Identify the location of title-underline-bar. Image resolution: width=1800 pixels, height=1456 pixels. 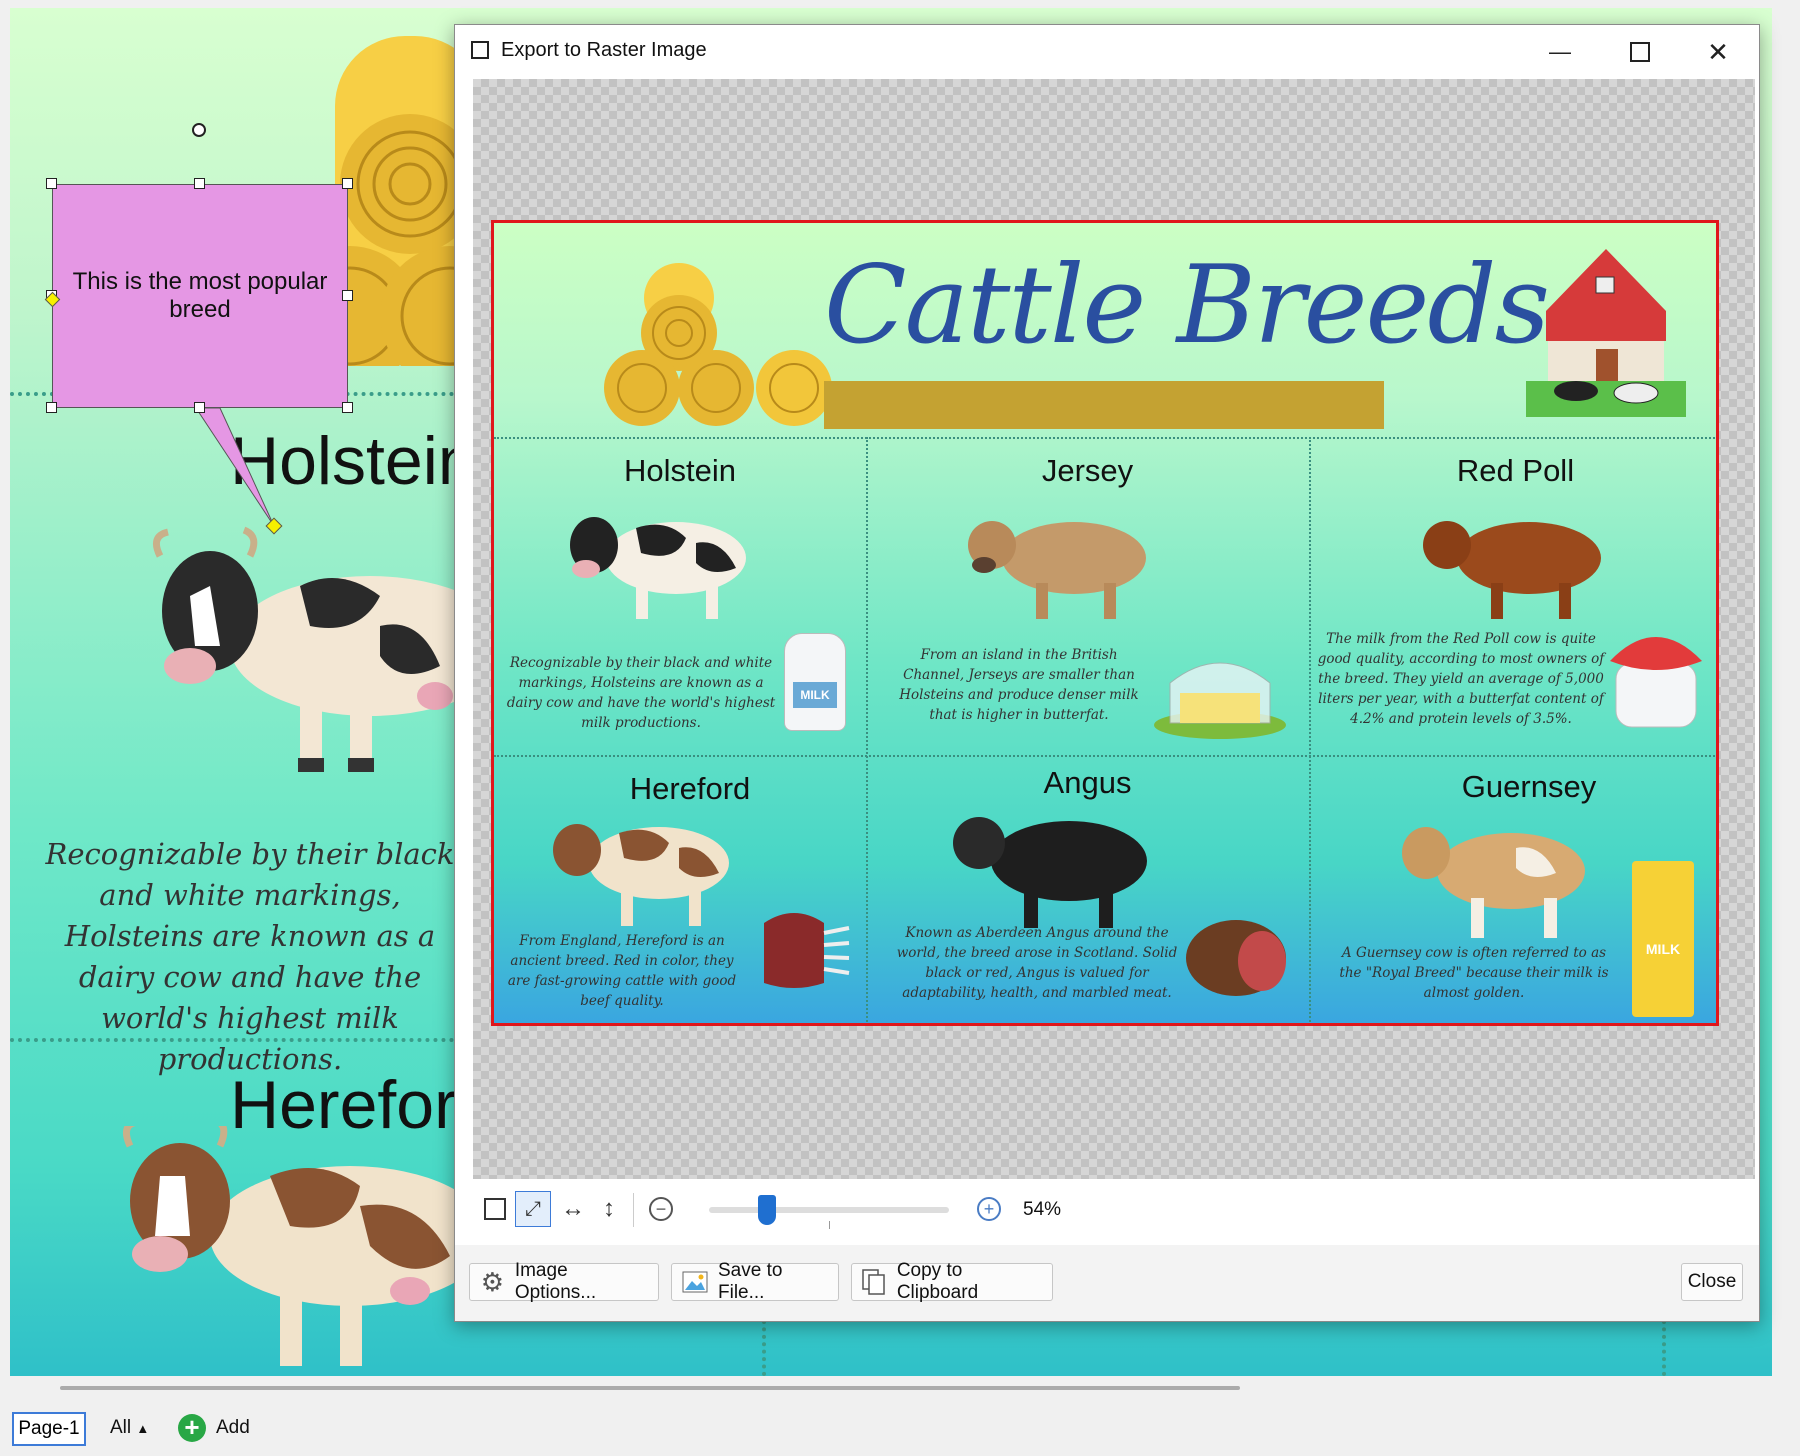
(1104, 405).